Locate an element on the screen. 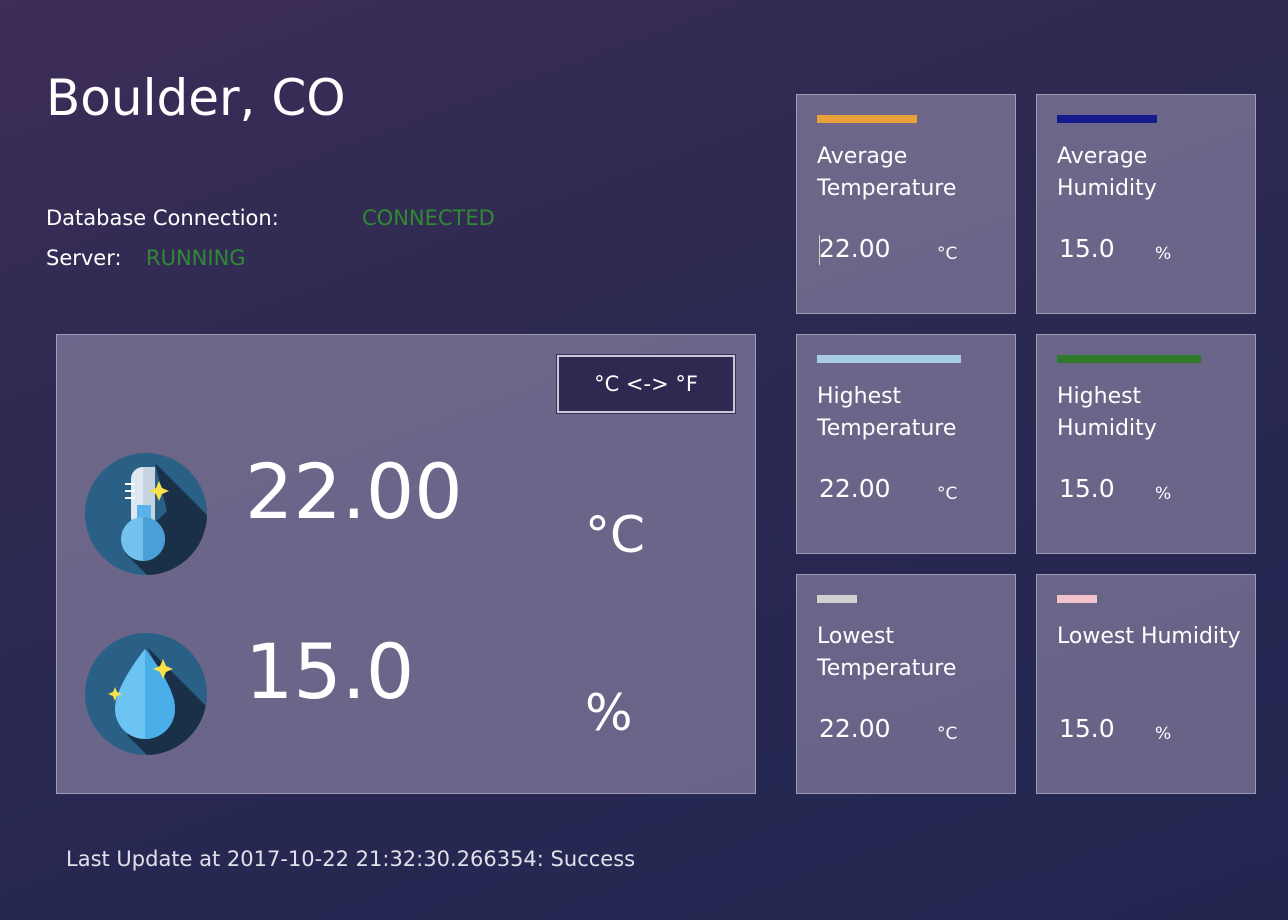 Image resolution: width=1288 pixels, height=920 pixels. server-status-label: Server: is located at coordinates (84, 258).